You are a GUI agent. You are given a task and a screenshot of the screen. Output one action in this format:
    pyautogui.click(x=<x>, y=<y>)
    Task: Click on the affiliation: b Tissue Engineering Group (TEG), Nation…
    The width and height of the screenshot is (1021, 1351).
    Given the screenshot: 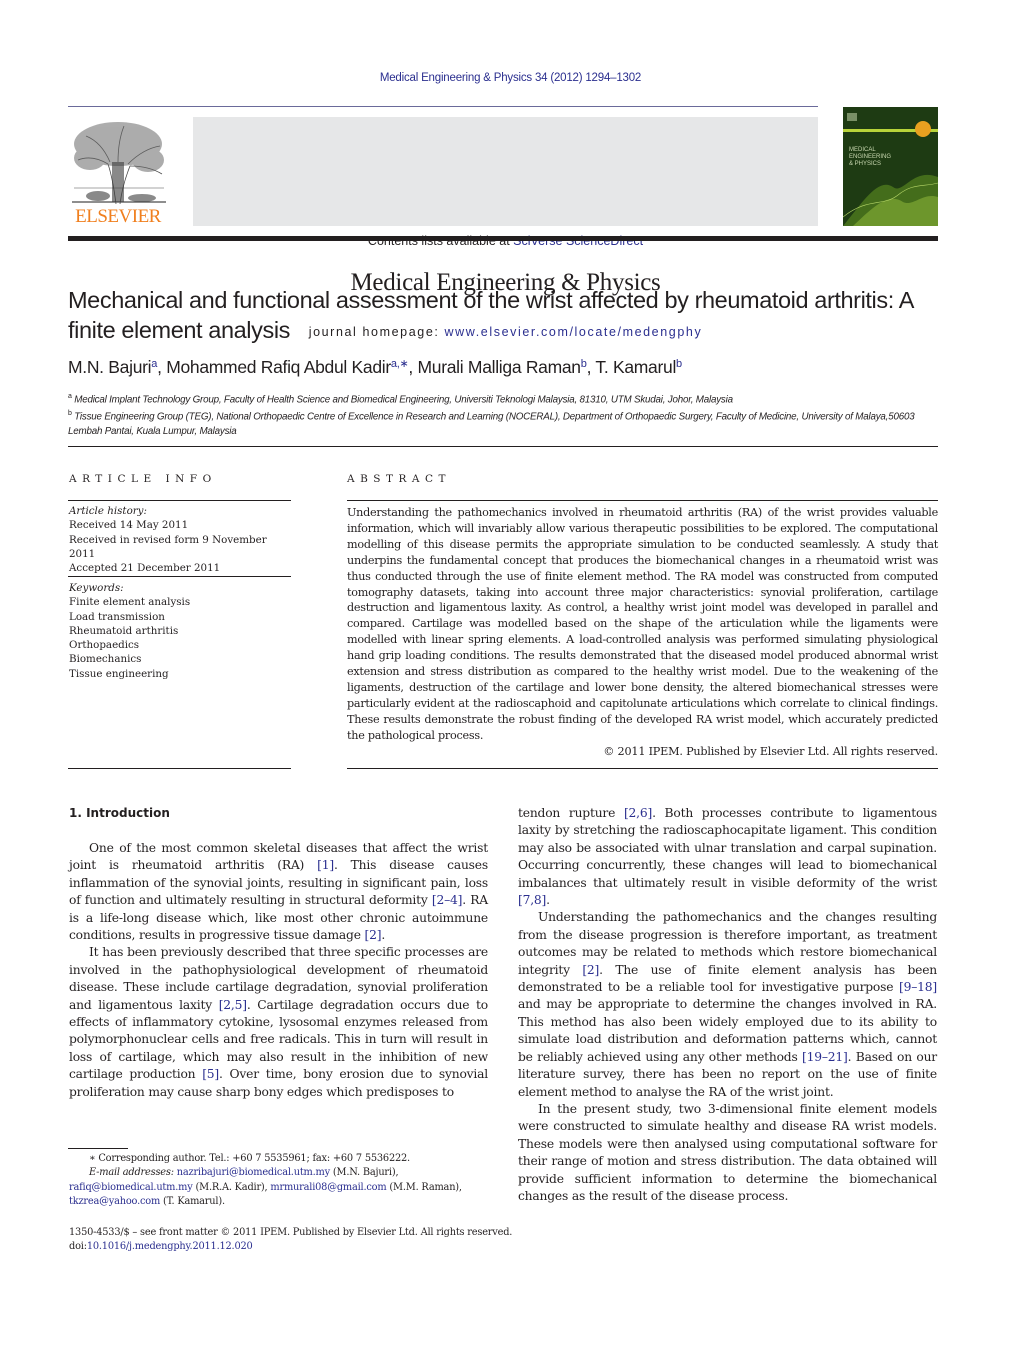 What is the action you would take?
    pyautogui.click(x=503, y=422)
    